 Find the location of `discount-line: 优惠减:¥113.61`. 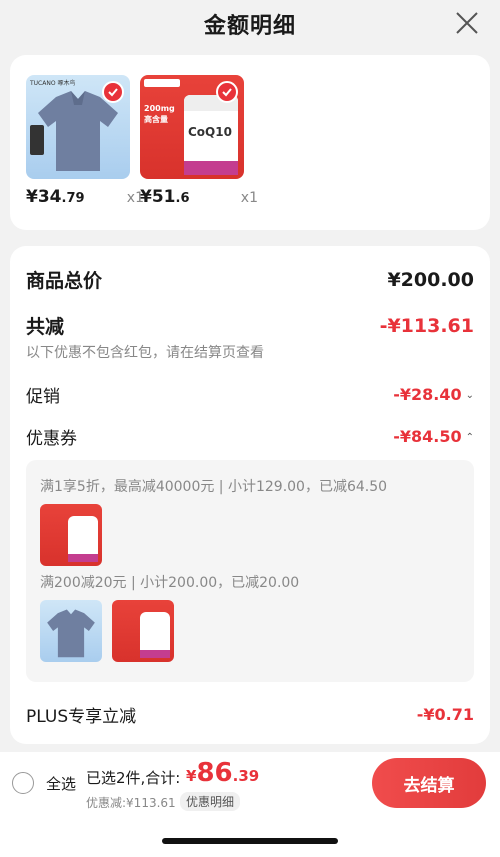

discount-line: 优惠减:¥113.61 is located at coordinates (131, 803).